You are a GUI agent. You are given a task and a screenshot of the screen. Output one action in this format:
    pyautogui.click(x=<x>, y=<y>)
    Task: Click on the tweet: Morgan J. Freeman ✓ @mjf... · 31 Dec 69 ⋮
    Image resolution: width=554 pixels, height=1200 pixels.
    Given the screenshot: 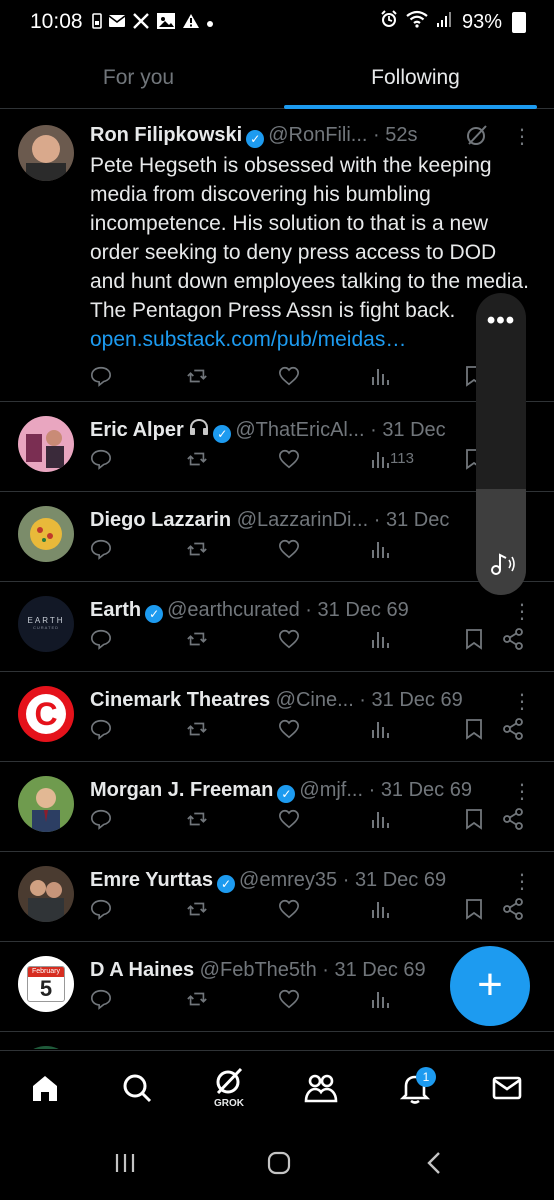 What is the action you would take?
    pyautogui.click(x=277, y=807)
    